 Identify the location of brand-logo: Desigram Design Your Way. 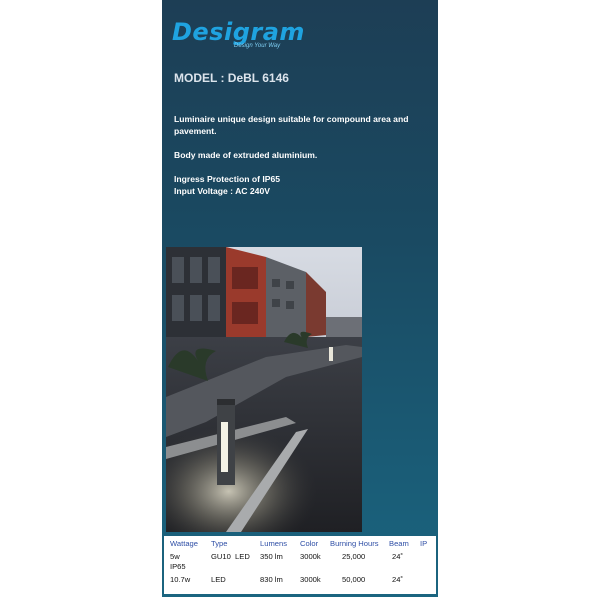
(238, 33).